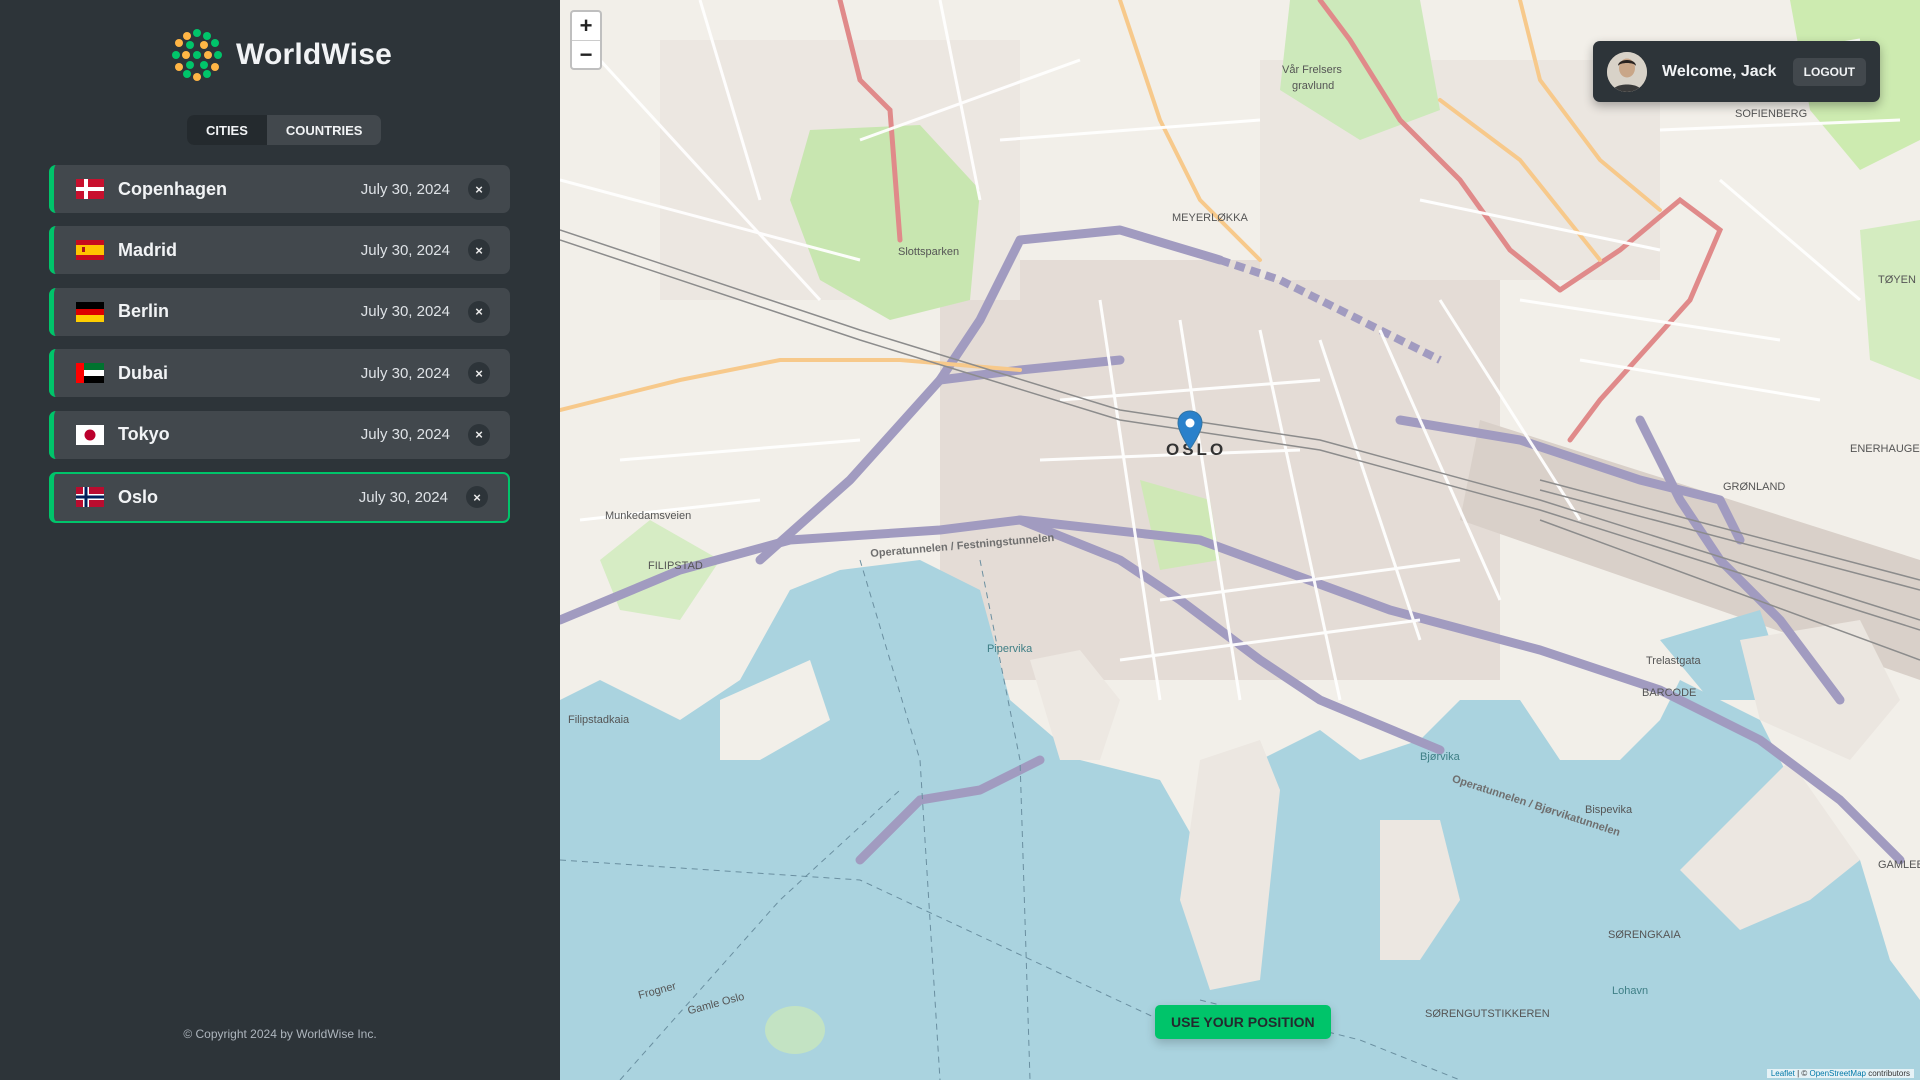  I want to click on map-label-district: BARCODE, so click(1669, 693).